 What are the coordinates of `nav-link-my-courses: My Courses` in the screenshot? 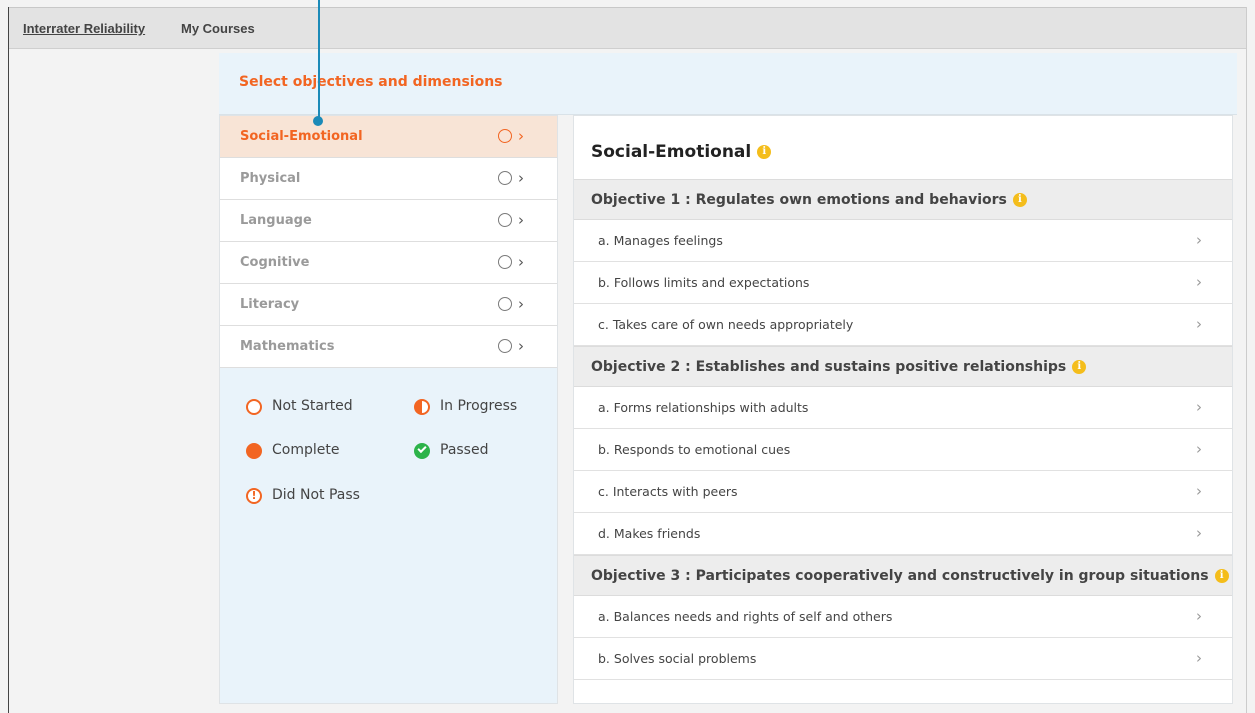 It's located at (218, 28).